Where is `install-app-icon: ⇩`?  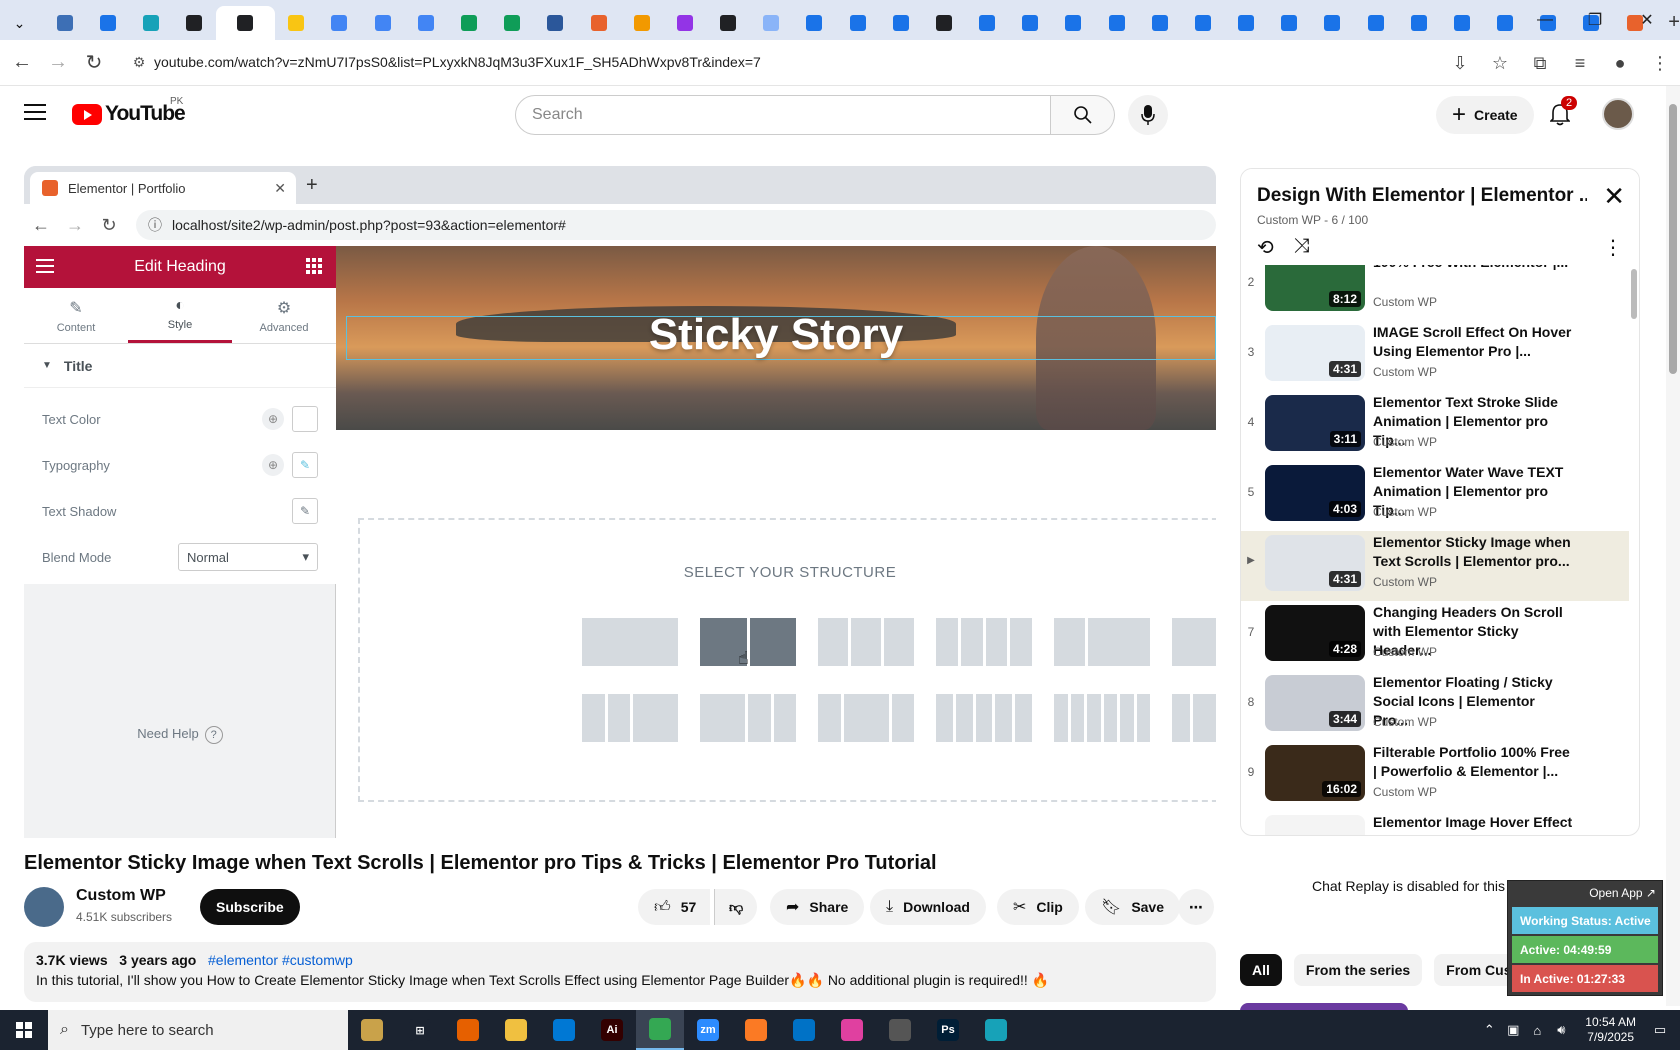
install-app-icon: ⇩ is located at coordinates (1460, 63).